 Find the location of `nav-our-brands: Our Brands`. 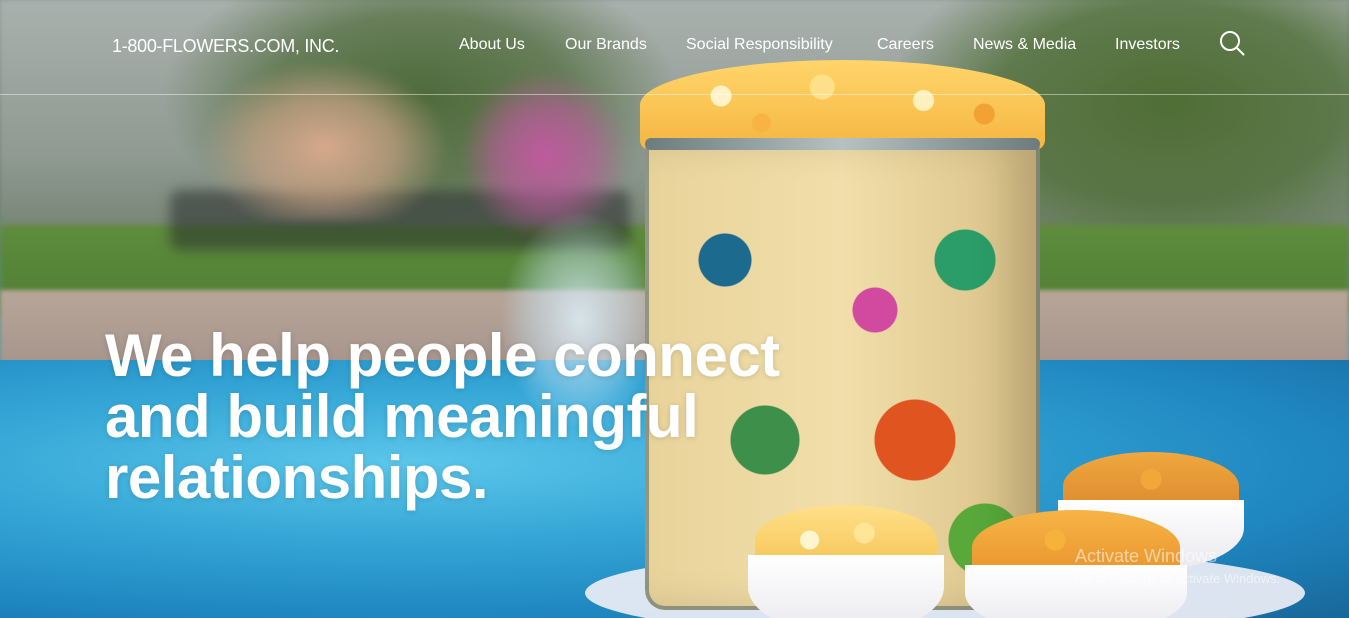

nav-our-brands: Our Brands is located at coordinates (606, 45).